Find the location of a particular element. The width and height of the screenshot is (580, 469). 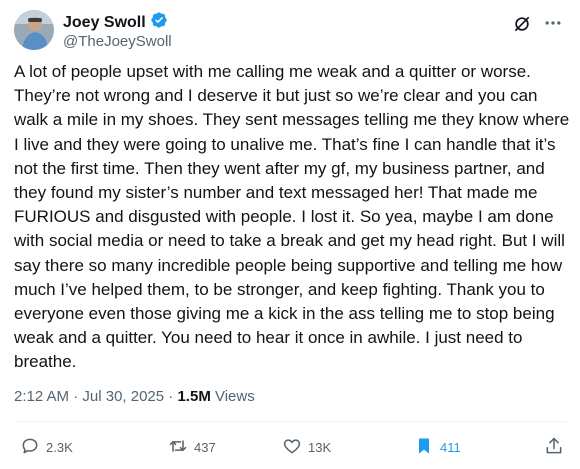

like-button: 13K is located at coordinates (306, 447).